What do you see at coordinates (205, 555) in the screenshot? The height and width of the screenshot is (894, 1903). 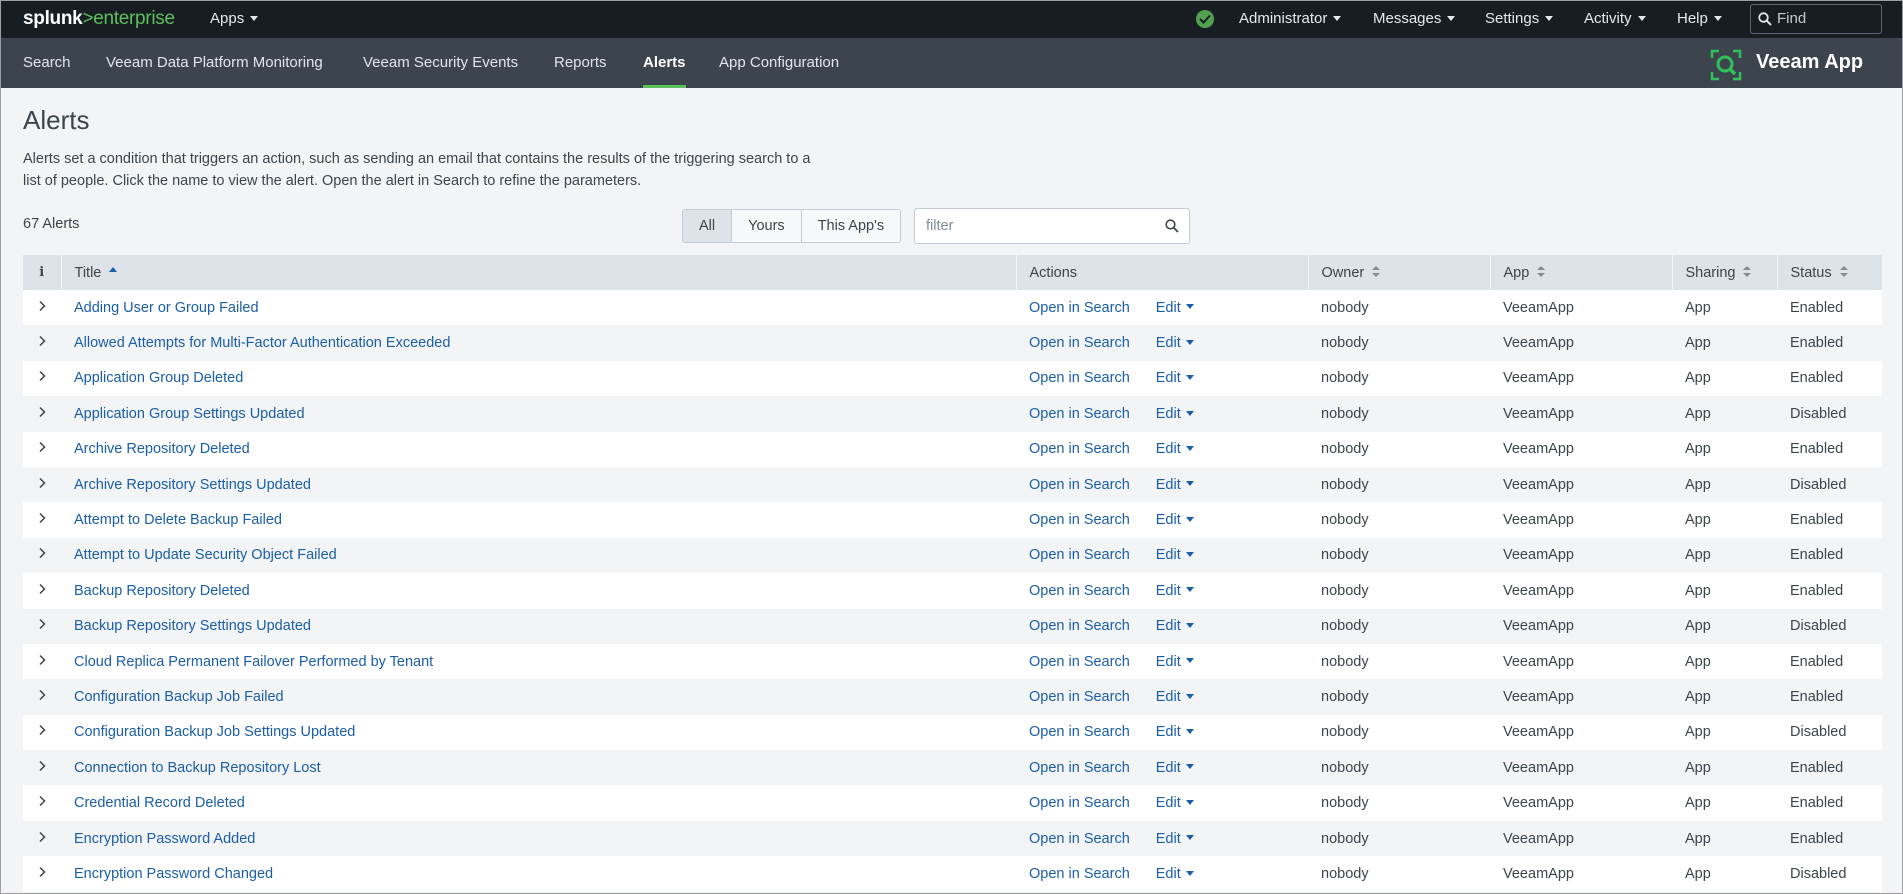 I see `alert-title-link: Attempt to Update Security Object Failed` at bounding box center [205, 555].